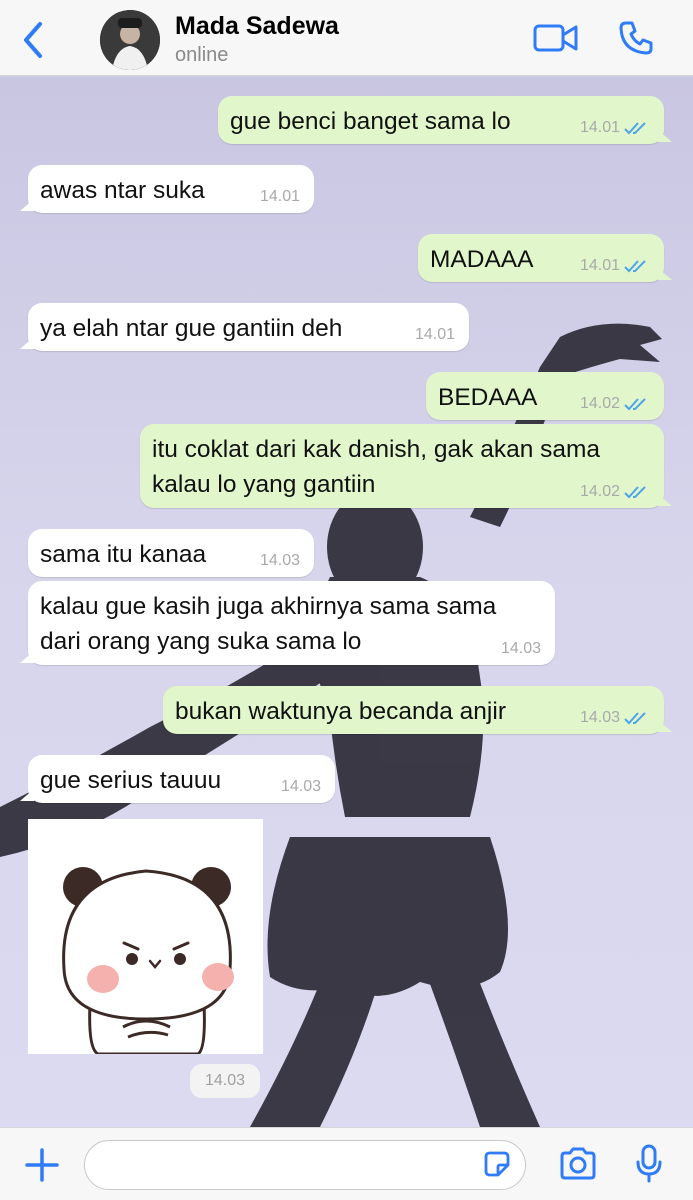 The height and width of the screenshot is (1200, 693). I want to click on message-bubble-incoming: sama itu kanaa 14.03, so click(171, 553).